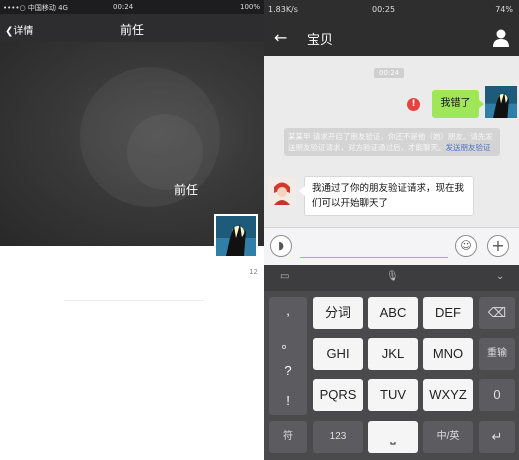 This screenshot has width=519, height=460. What do you see at coordinates (288, 342) in the screenshot?
I see `symbol-key: 。` at bounding box center [288, 342].